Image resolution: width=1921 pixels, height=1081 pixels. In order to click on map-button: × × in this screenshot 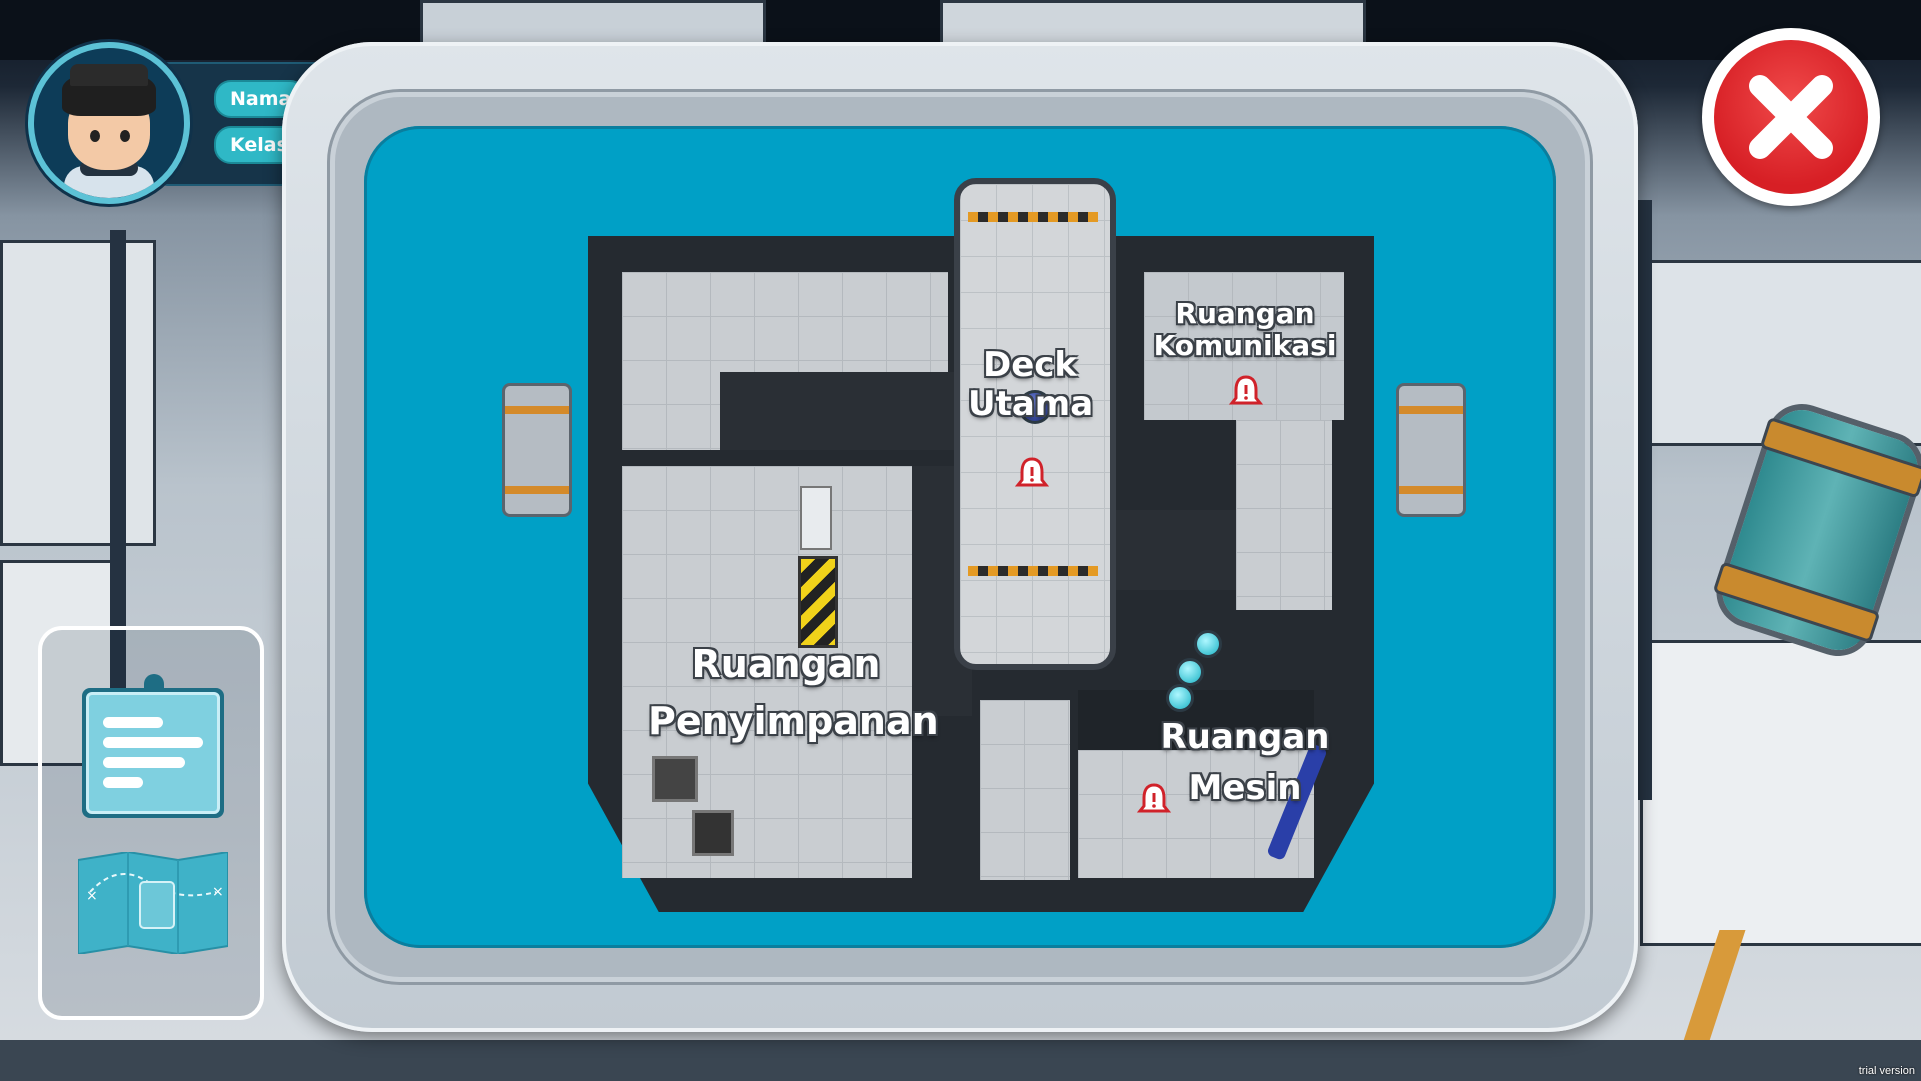, I will do `click(153, 903)`.